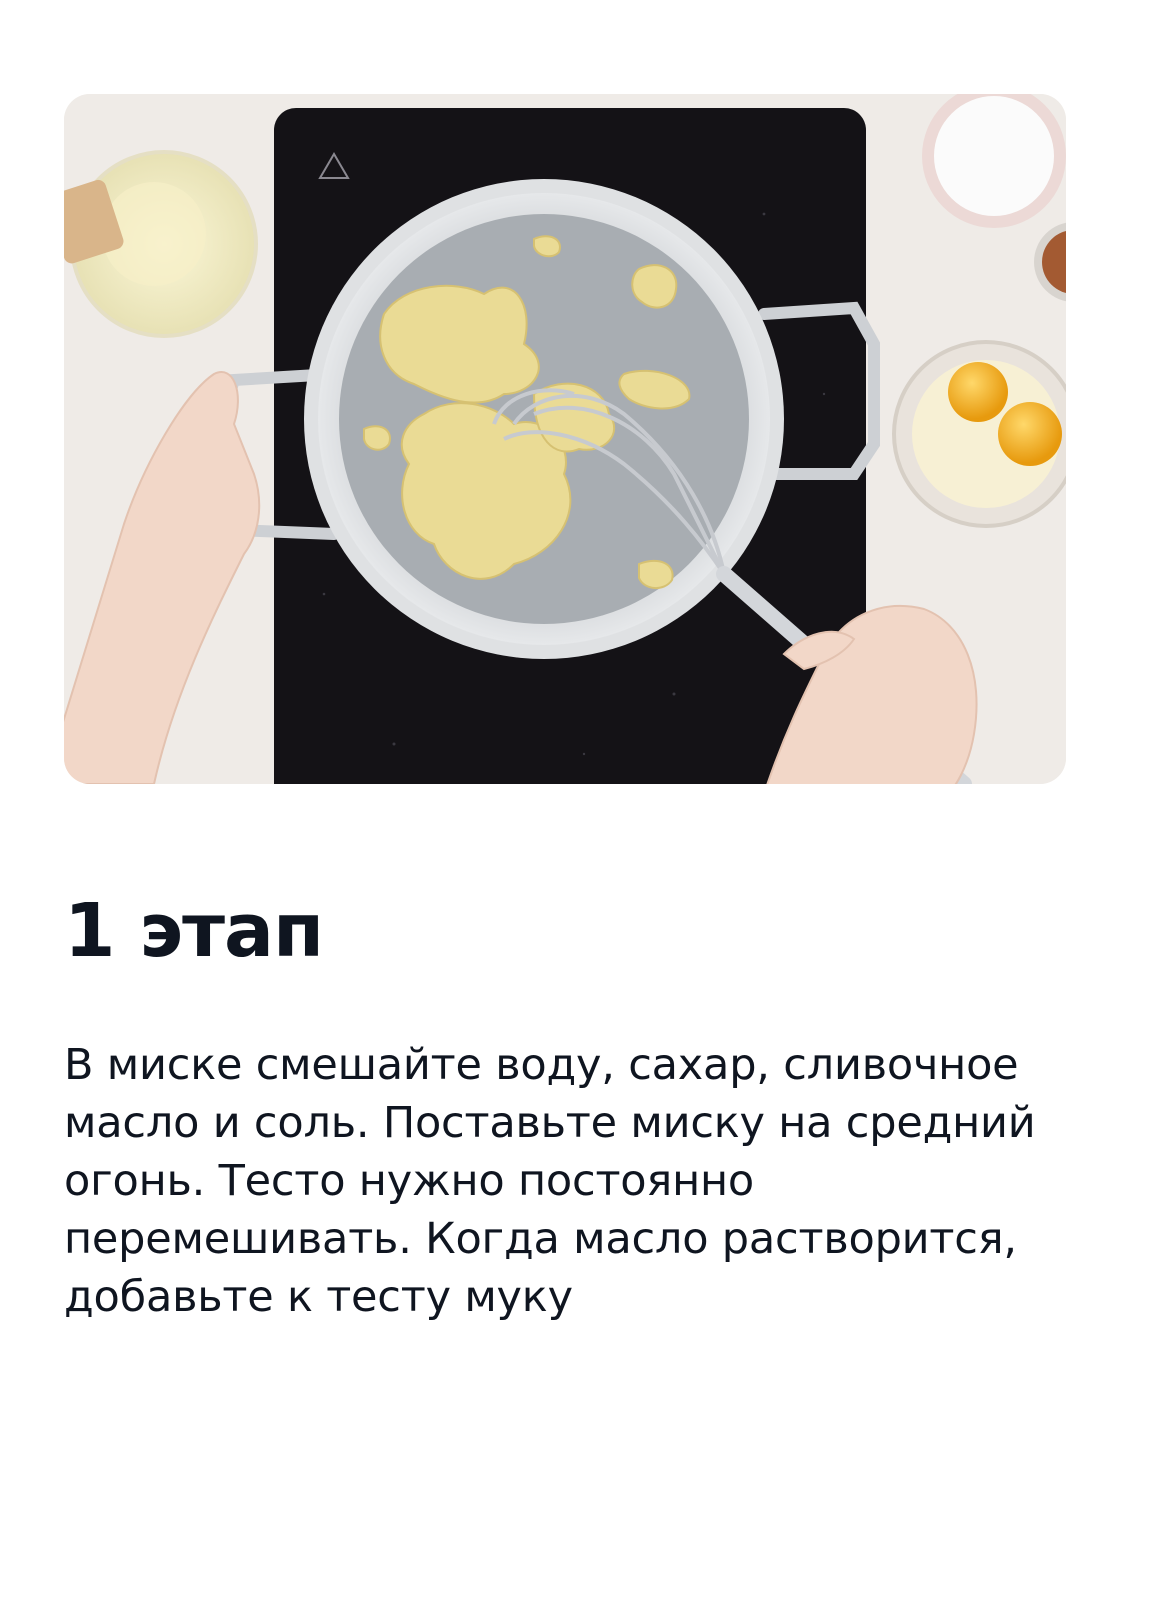 The height and width of the screenshot is (1600, 1152). Describe the element at coordinates (194, 931) in the screenshot. I see `step-title: 1 этап` at that location.